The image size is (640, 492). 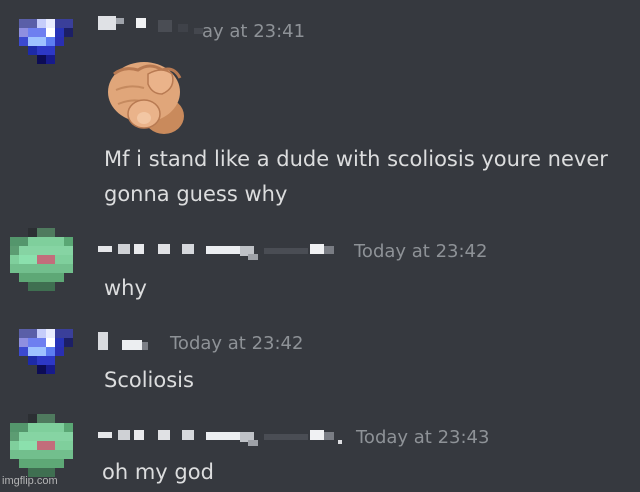 What do you see at coordinates (146, 90) in the screenshot?
I see `pointing-hand-emoji` at bounding box center [146, 90].